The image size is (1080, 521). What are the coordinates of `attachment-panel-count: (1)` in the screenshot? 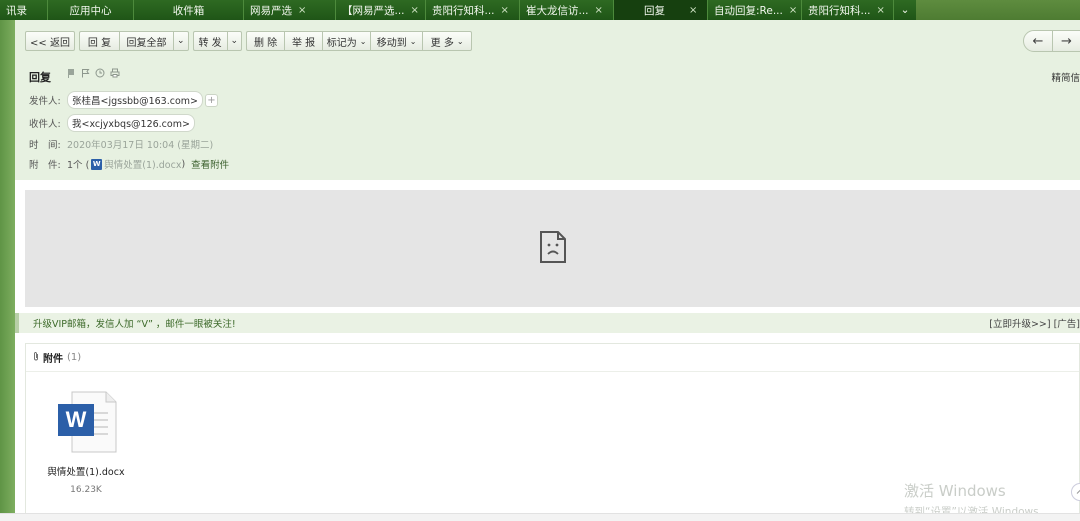 It's located at (74, 357).